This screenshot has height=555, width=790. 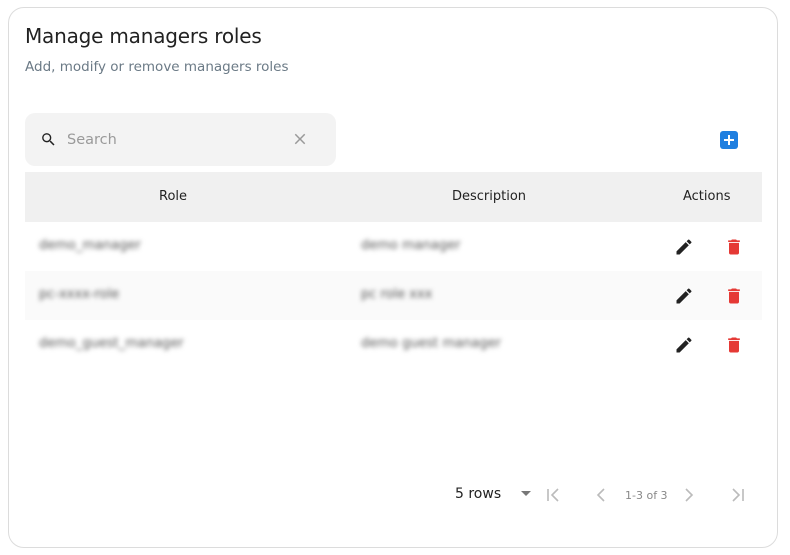 I want to click on caret-down-icon, so click(x=525, y=493).